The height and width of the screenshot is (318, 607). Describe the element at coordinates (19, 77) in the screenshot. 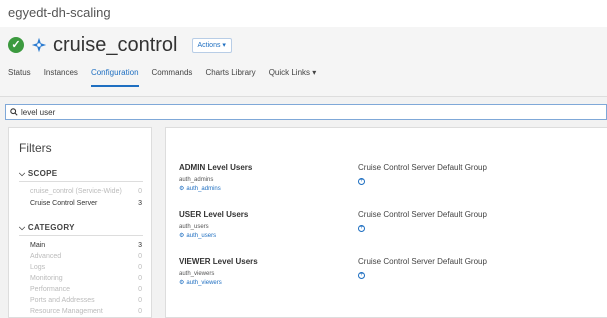

I see `tab-status: Status` at that location.